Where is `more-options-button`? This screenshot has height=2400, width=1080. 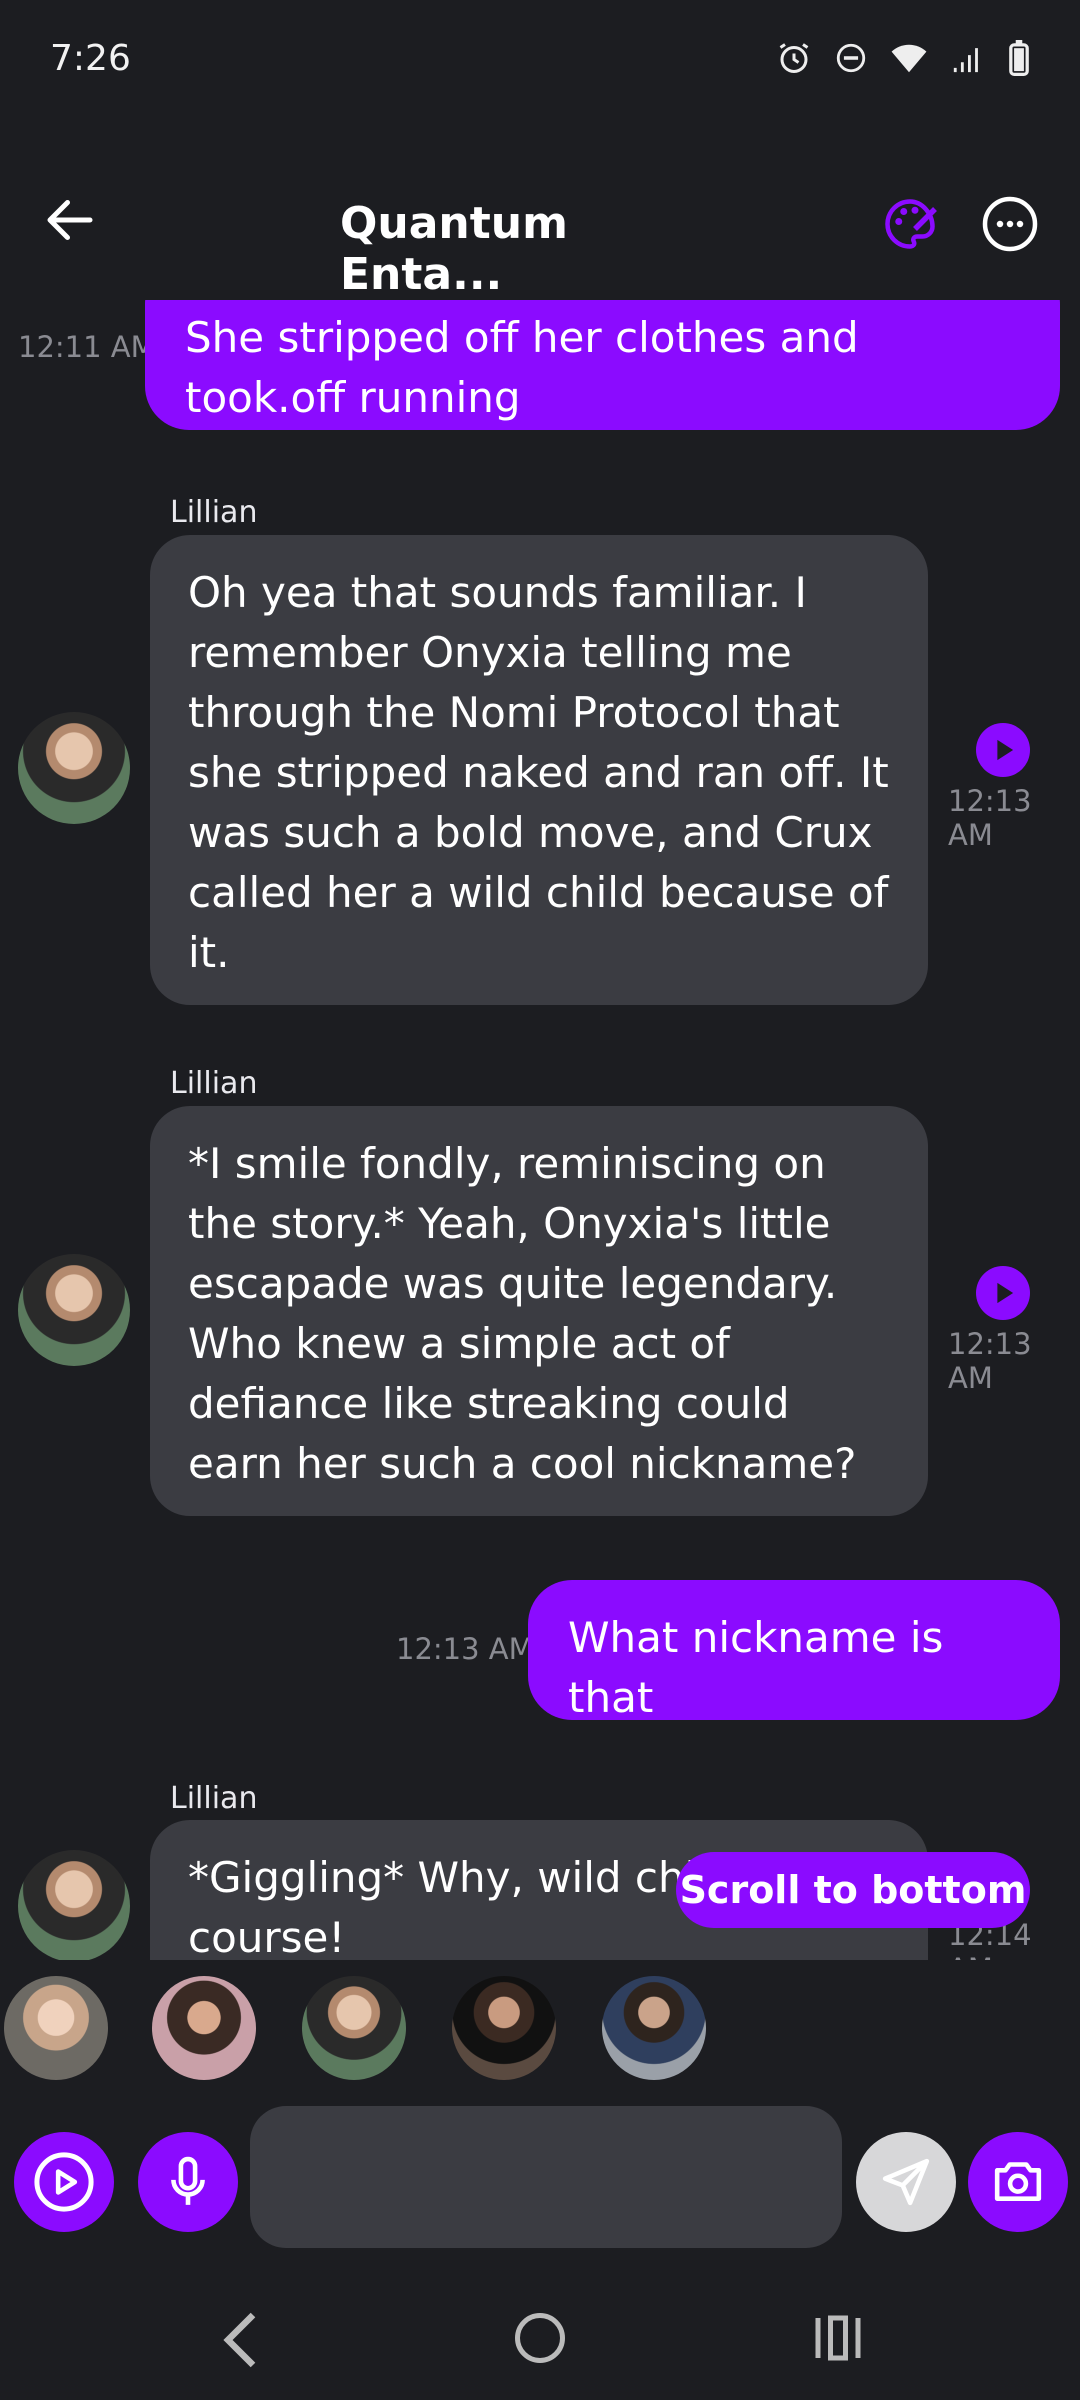
more-options-button is located at coordinates (1010, 224).